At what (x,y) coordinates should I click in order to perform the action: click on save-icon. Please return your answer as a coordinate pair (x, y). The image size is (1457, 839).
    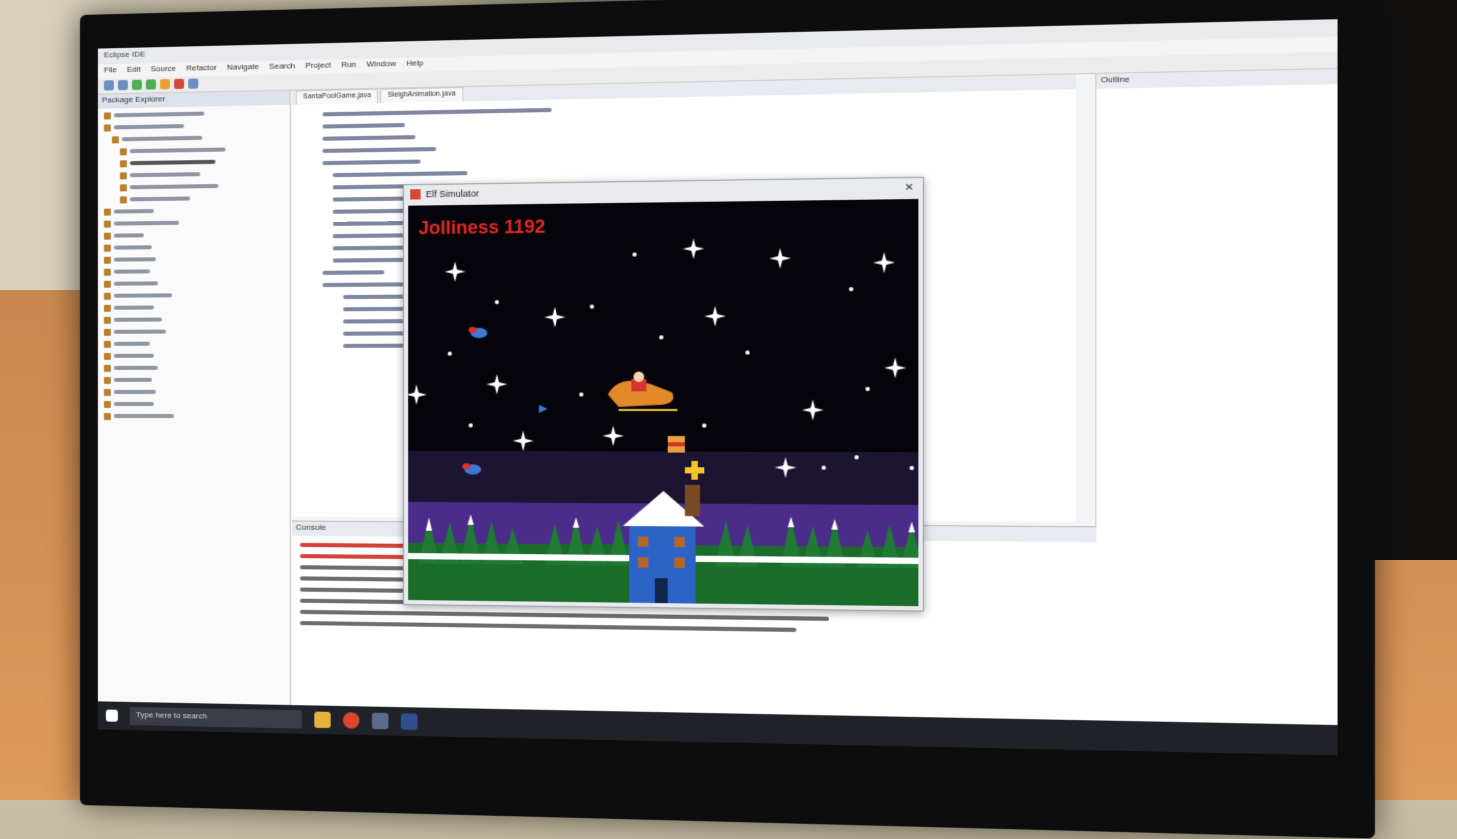
    Looking at the image, I should click on (122, 85).